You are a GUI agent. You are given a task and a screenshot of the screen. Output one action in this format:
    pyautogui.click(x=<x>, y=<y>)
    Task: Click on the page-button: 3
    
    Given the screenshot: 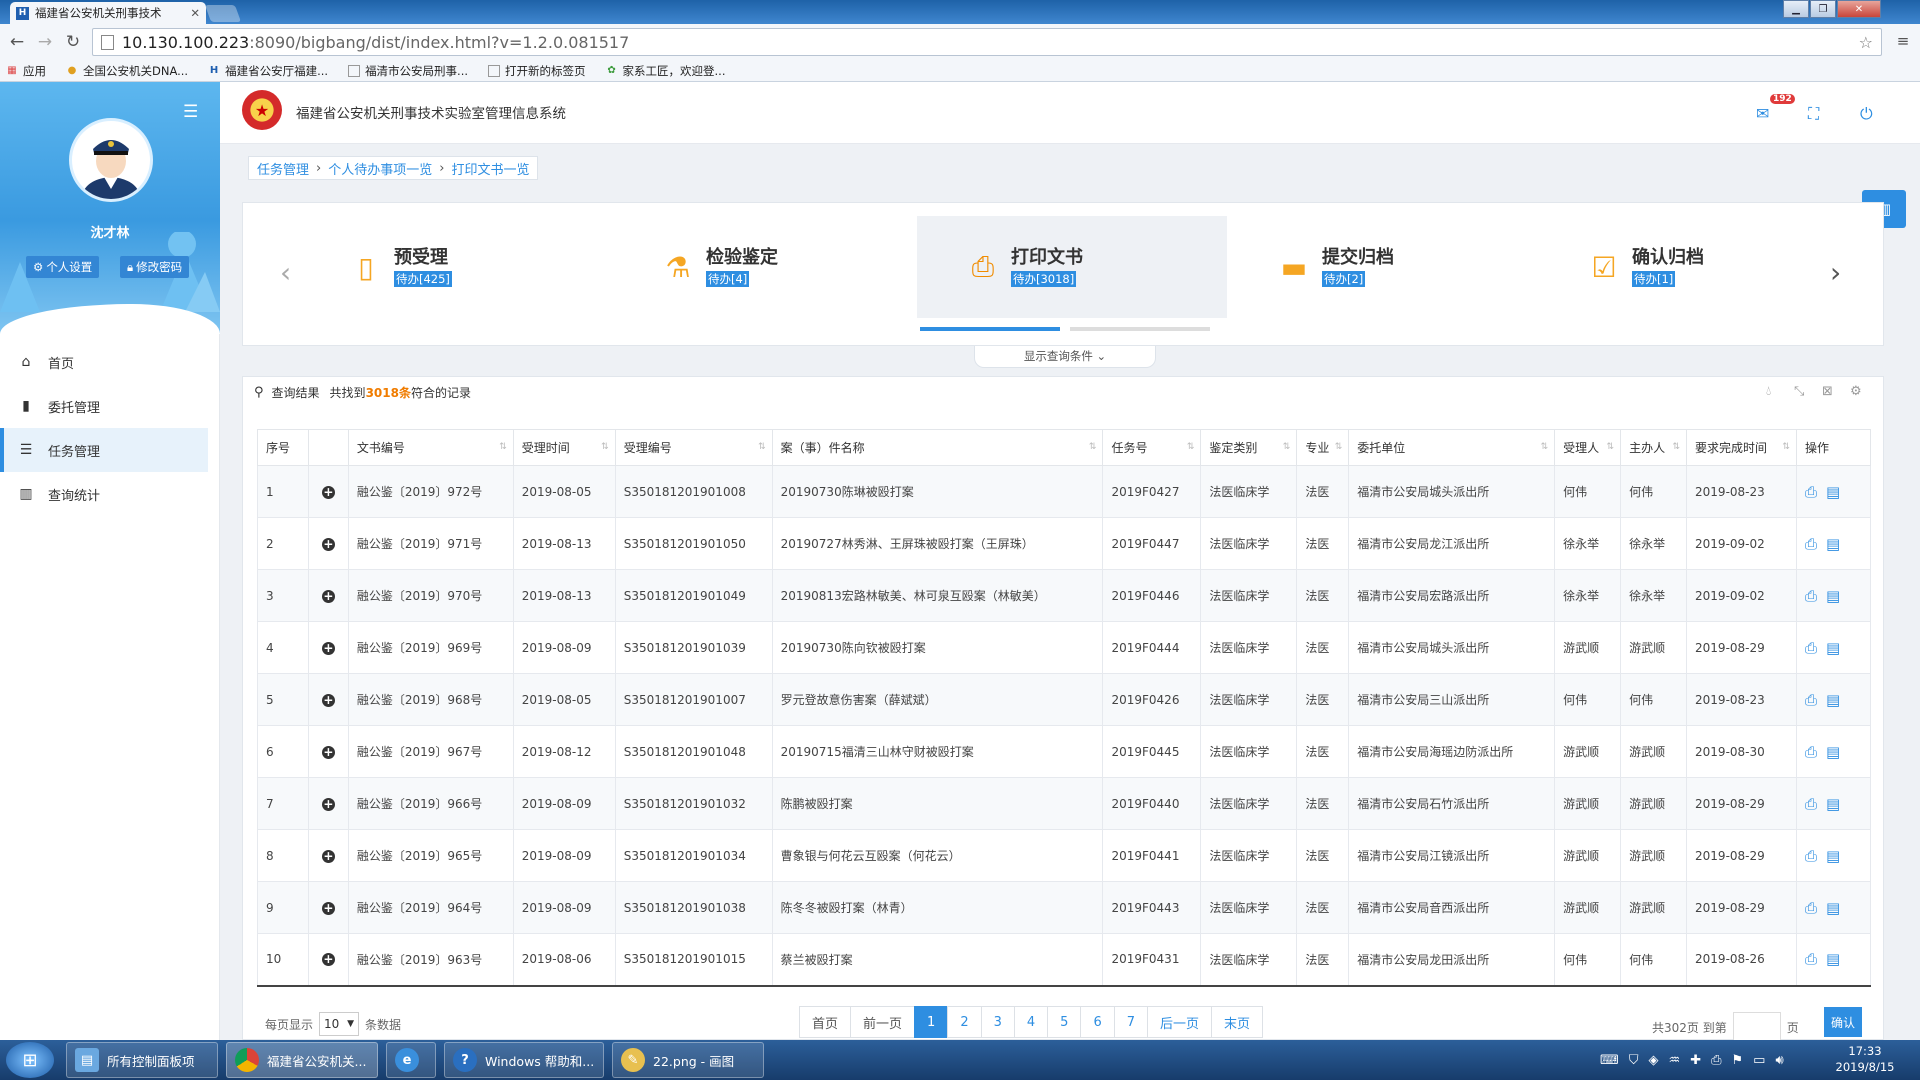 What is the action you would take?
    pyautogui.click(x=997, y=1022)
    